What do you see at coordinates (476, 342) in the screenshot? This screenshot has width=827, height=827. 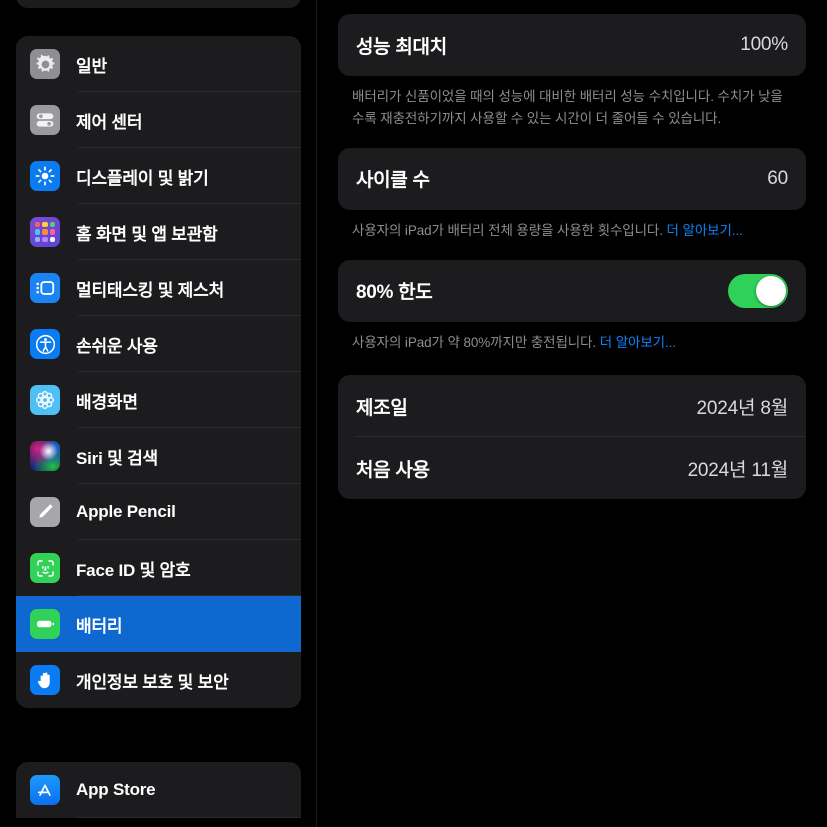 I see `footnote-text: 사용자의 iPad가 약 80%까지만 충전됩니다.` at bounding box center [476, 342].